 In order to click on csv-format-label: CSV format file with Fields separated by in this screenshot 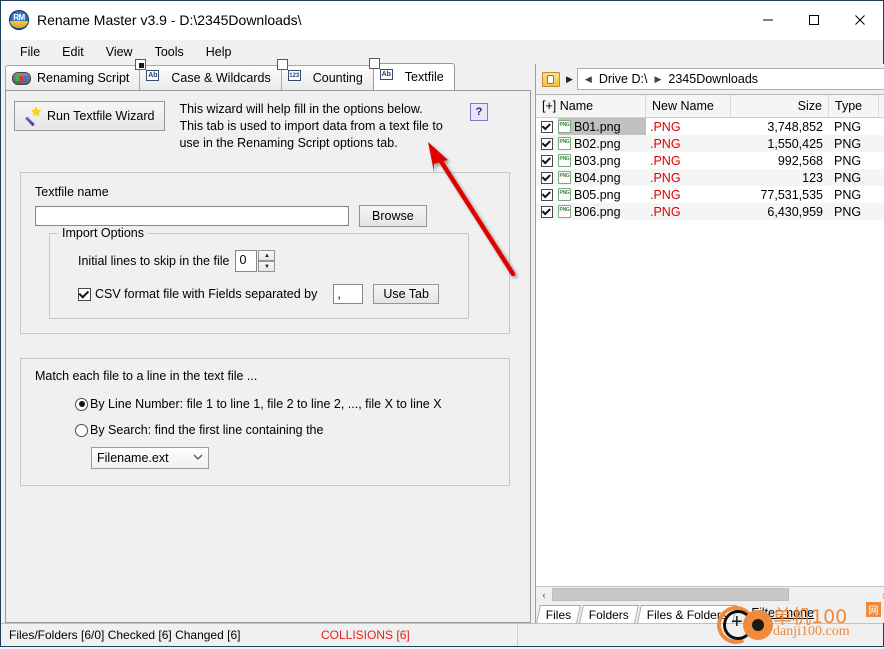, I will do `click(206, 294)`.